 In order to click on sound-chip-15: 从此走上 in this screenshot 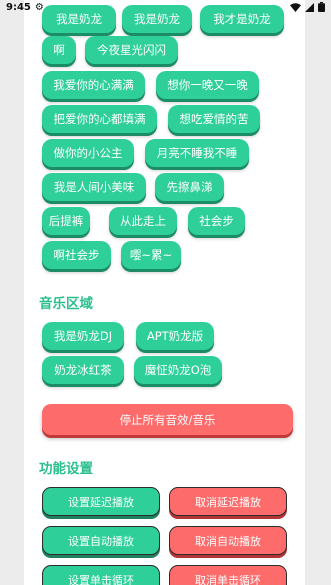, I will do `click(143, 221)`.